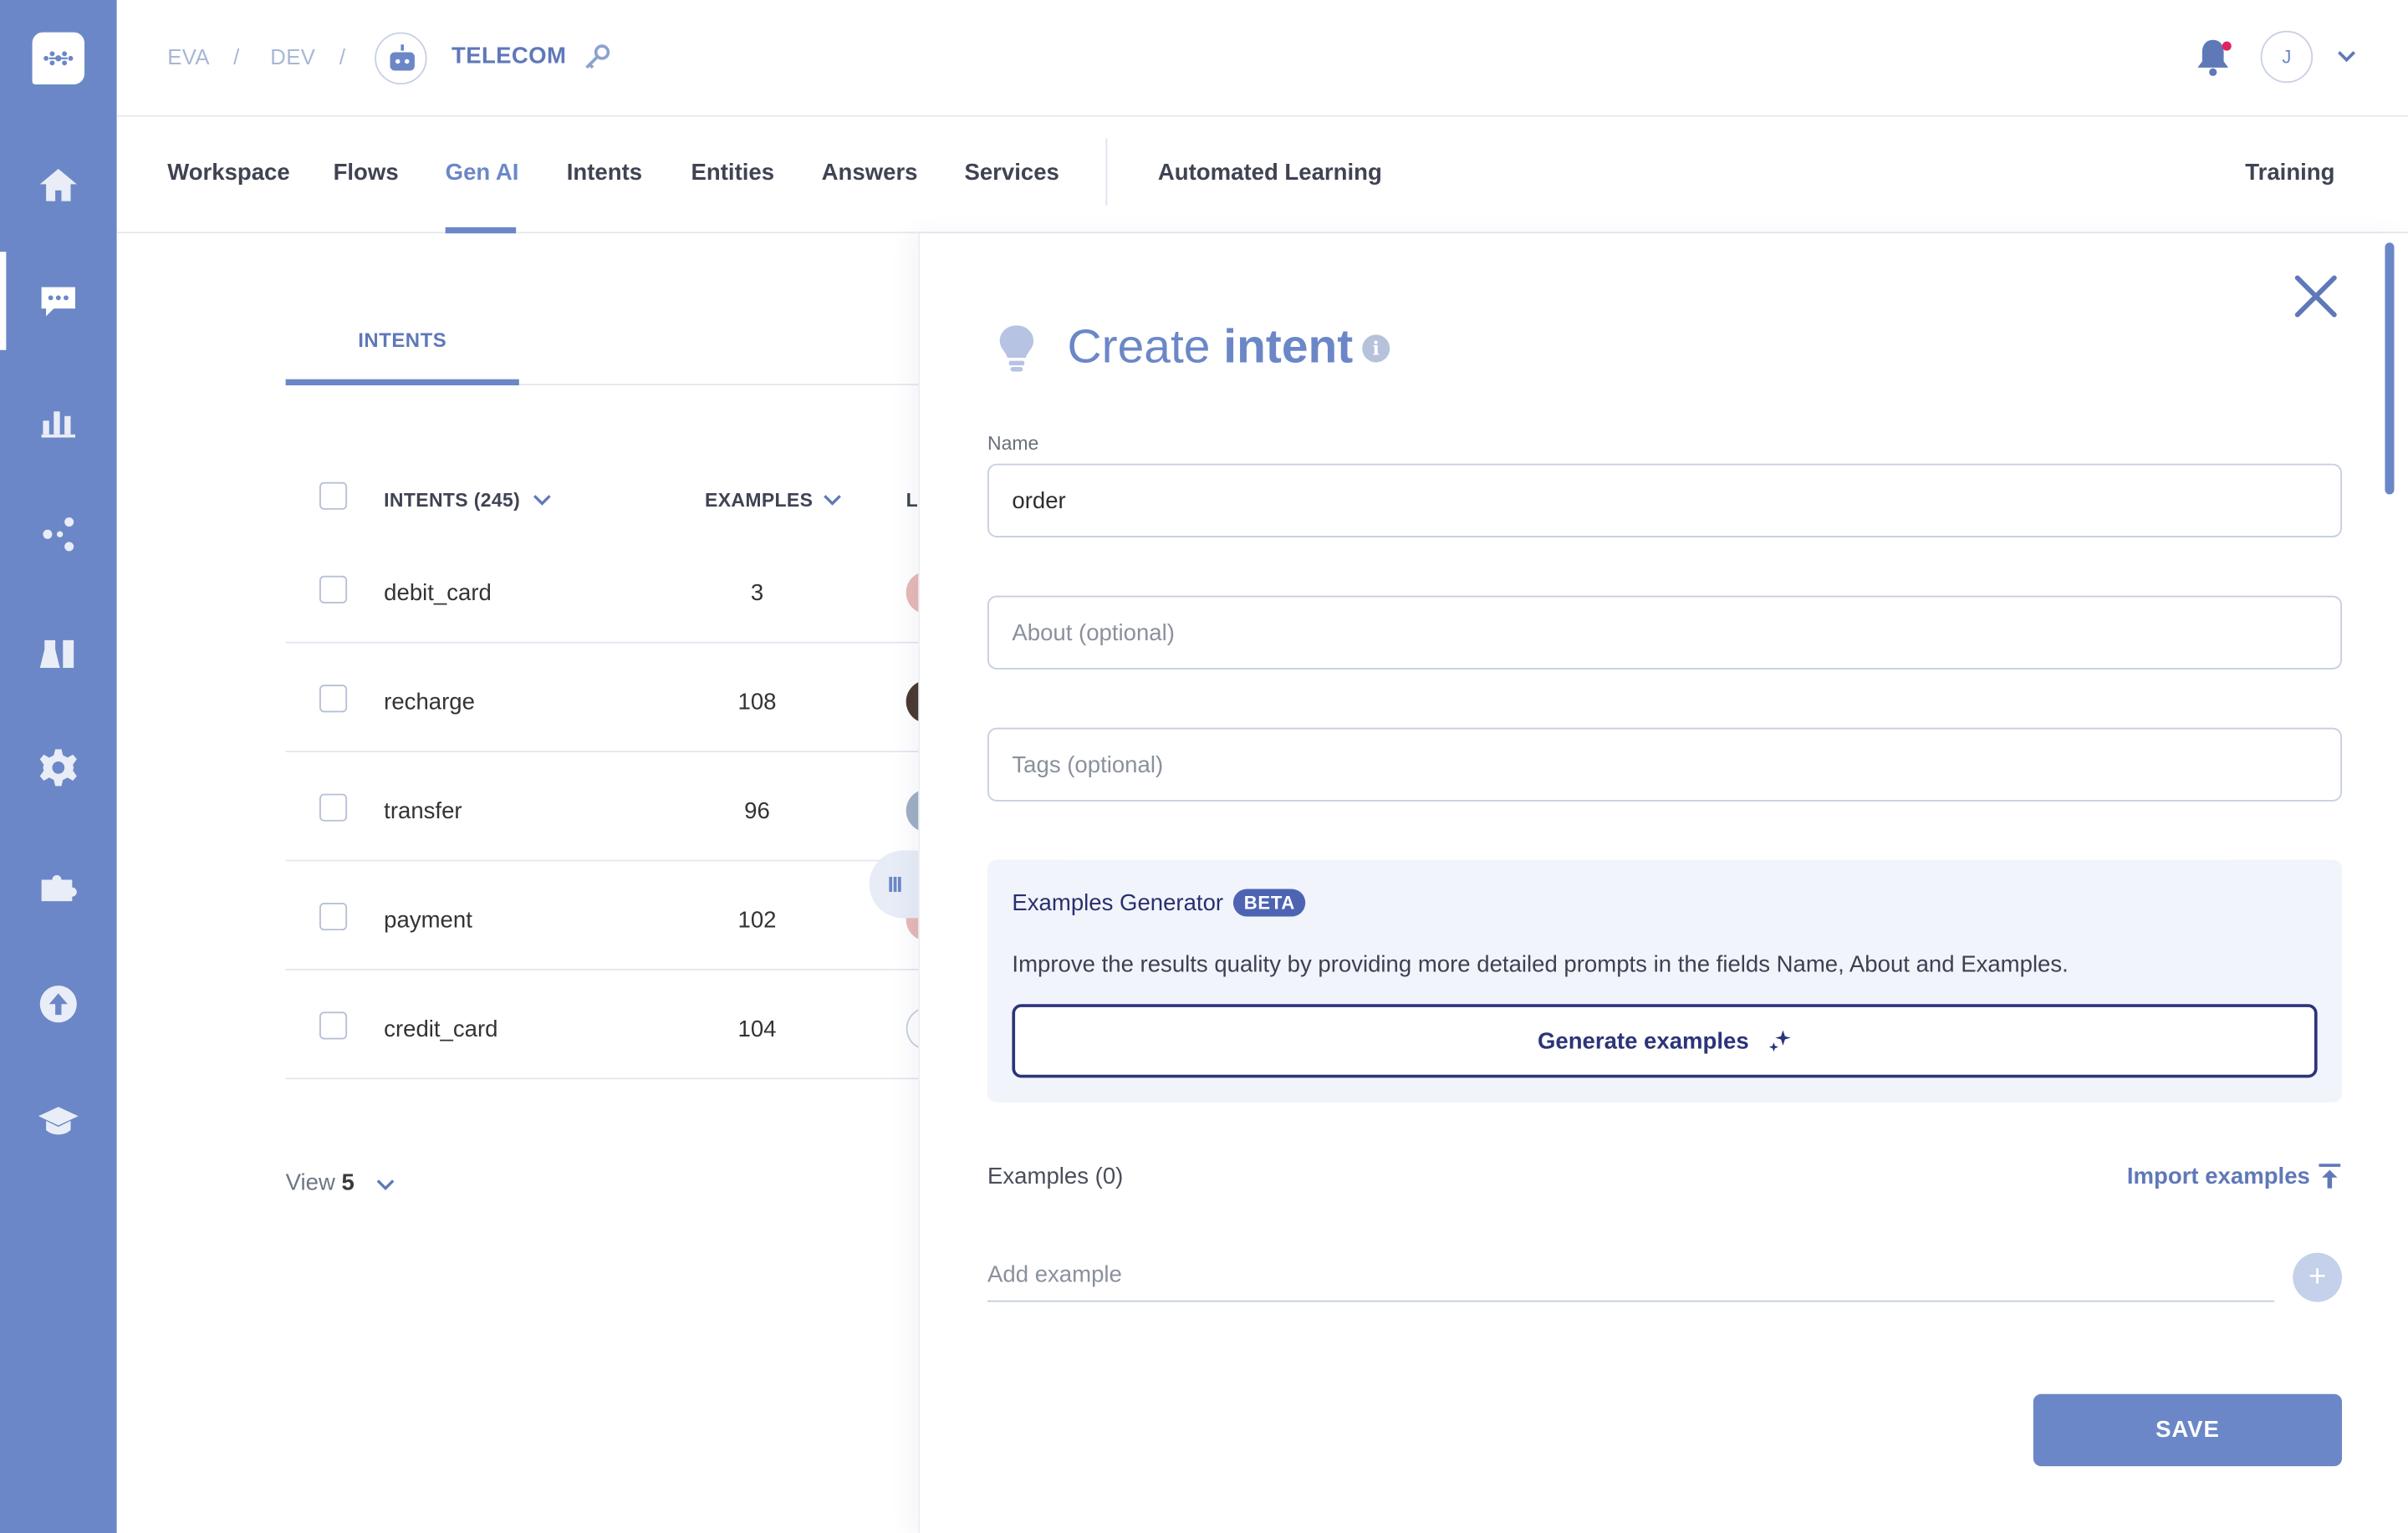  I want to click on info-icon: i, so click(1376, 349).